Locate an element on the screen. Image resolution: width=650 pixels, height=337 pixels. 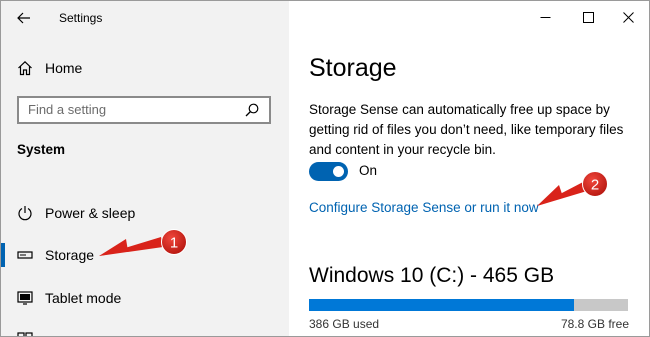
drive-usage-bar is located at coordinates (468, 305).